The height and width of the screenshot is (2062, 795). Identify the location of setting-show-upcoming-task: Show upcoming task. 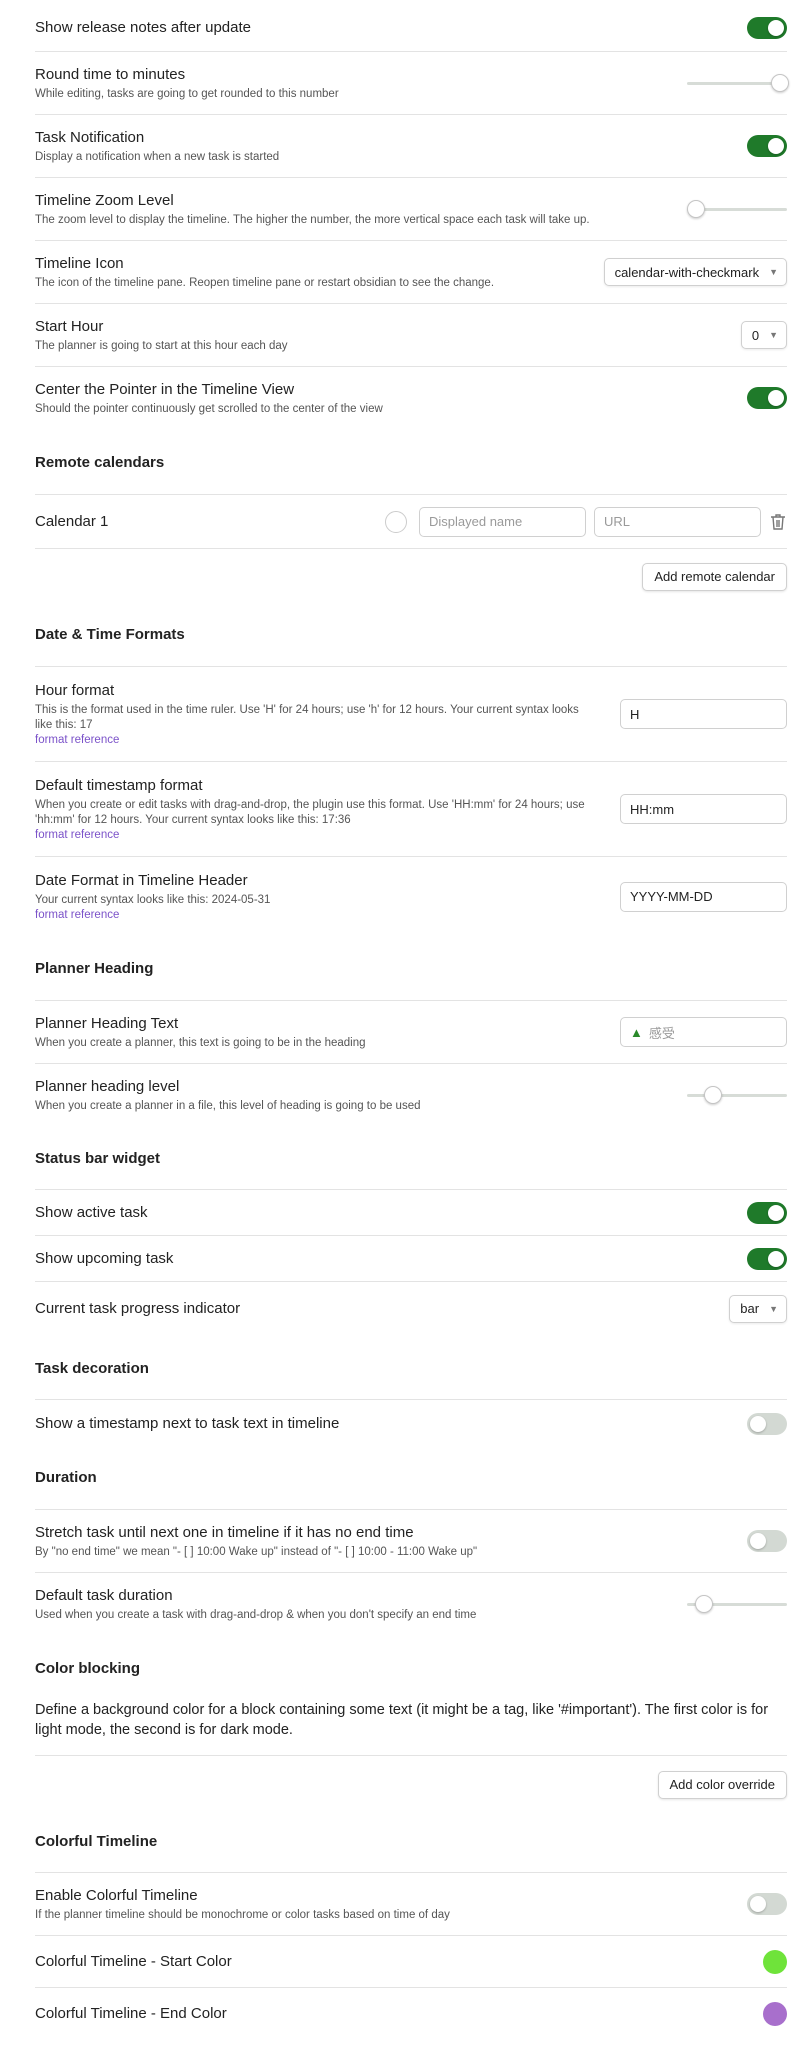
(411, 1258).